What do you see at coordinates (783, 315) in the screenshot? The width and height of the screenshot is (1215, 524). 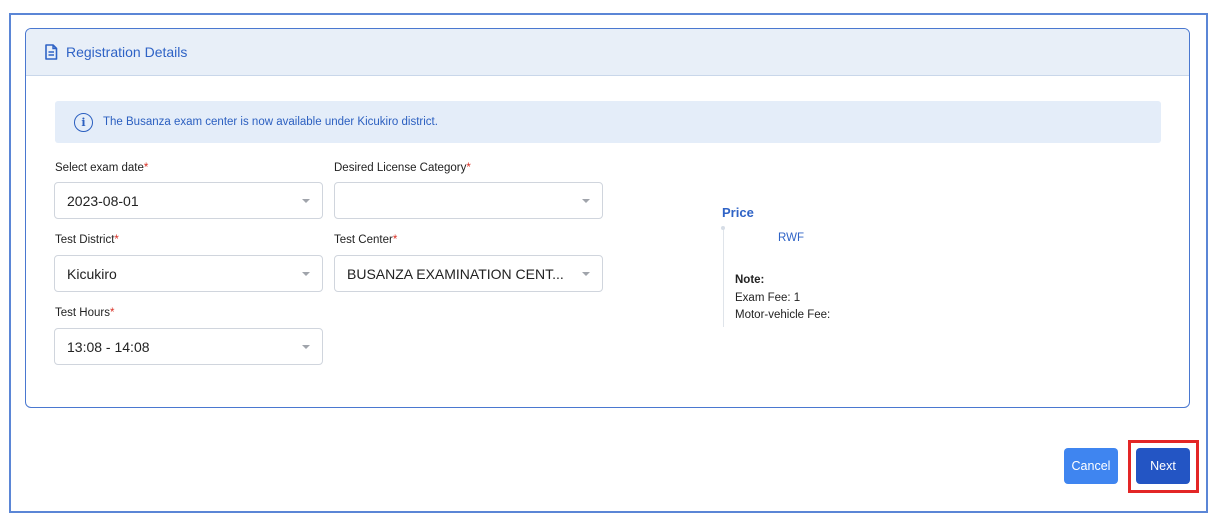 I see `motor-vehicle-fee-text: Motor-vehicle Fee:` at bounding box center [783, 315].